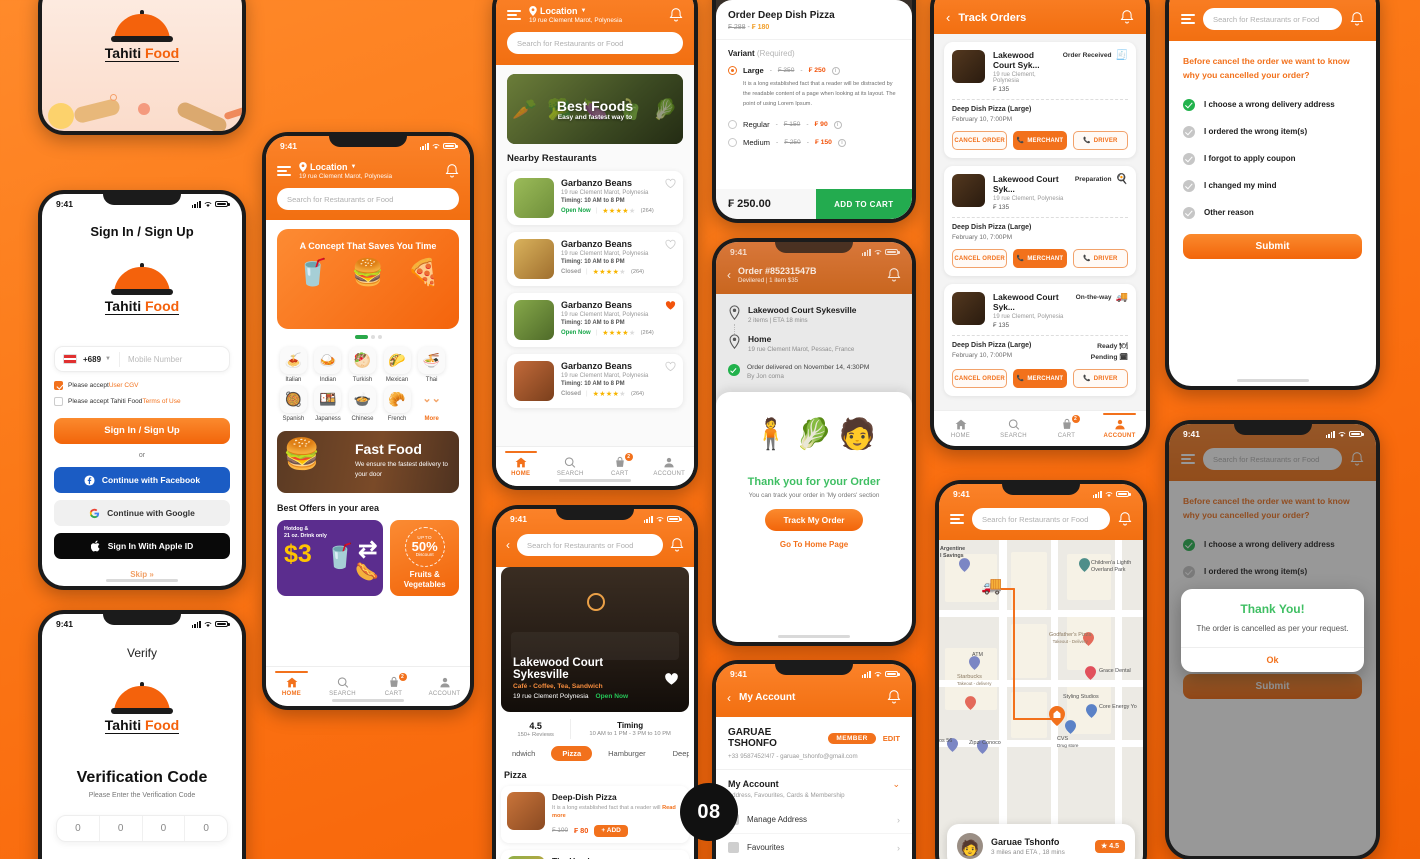 The height and width of the screenshot is (859, 1420). I want to click on otp-digit-2: 0, so click(121, 828).